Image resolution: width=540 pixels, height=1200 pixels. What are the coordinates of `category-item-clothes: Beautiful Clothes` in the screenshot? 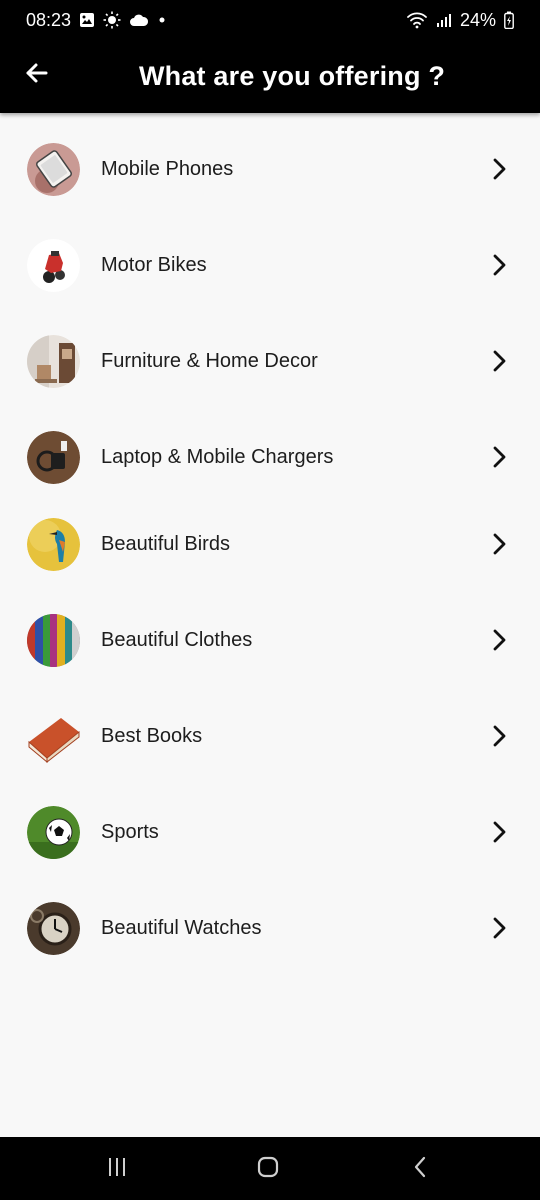 It's located at (270, 640).